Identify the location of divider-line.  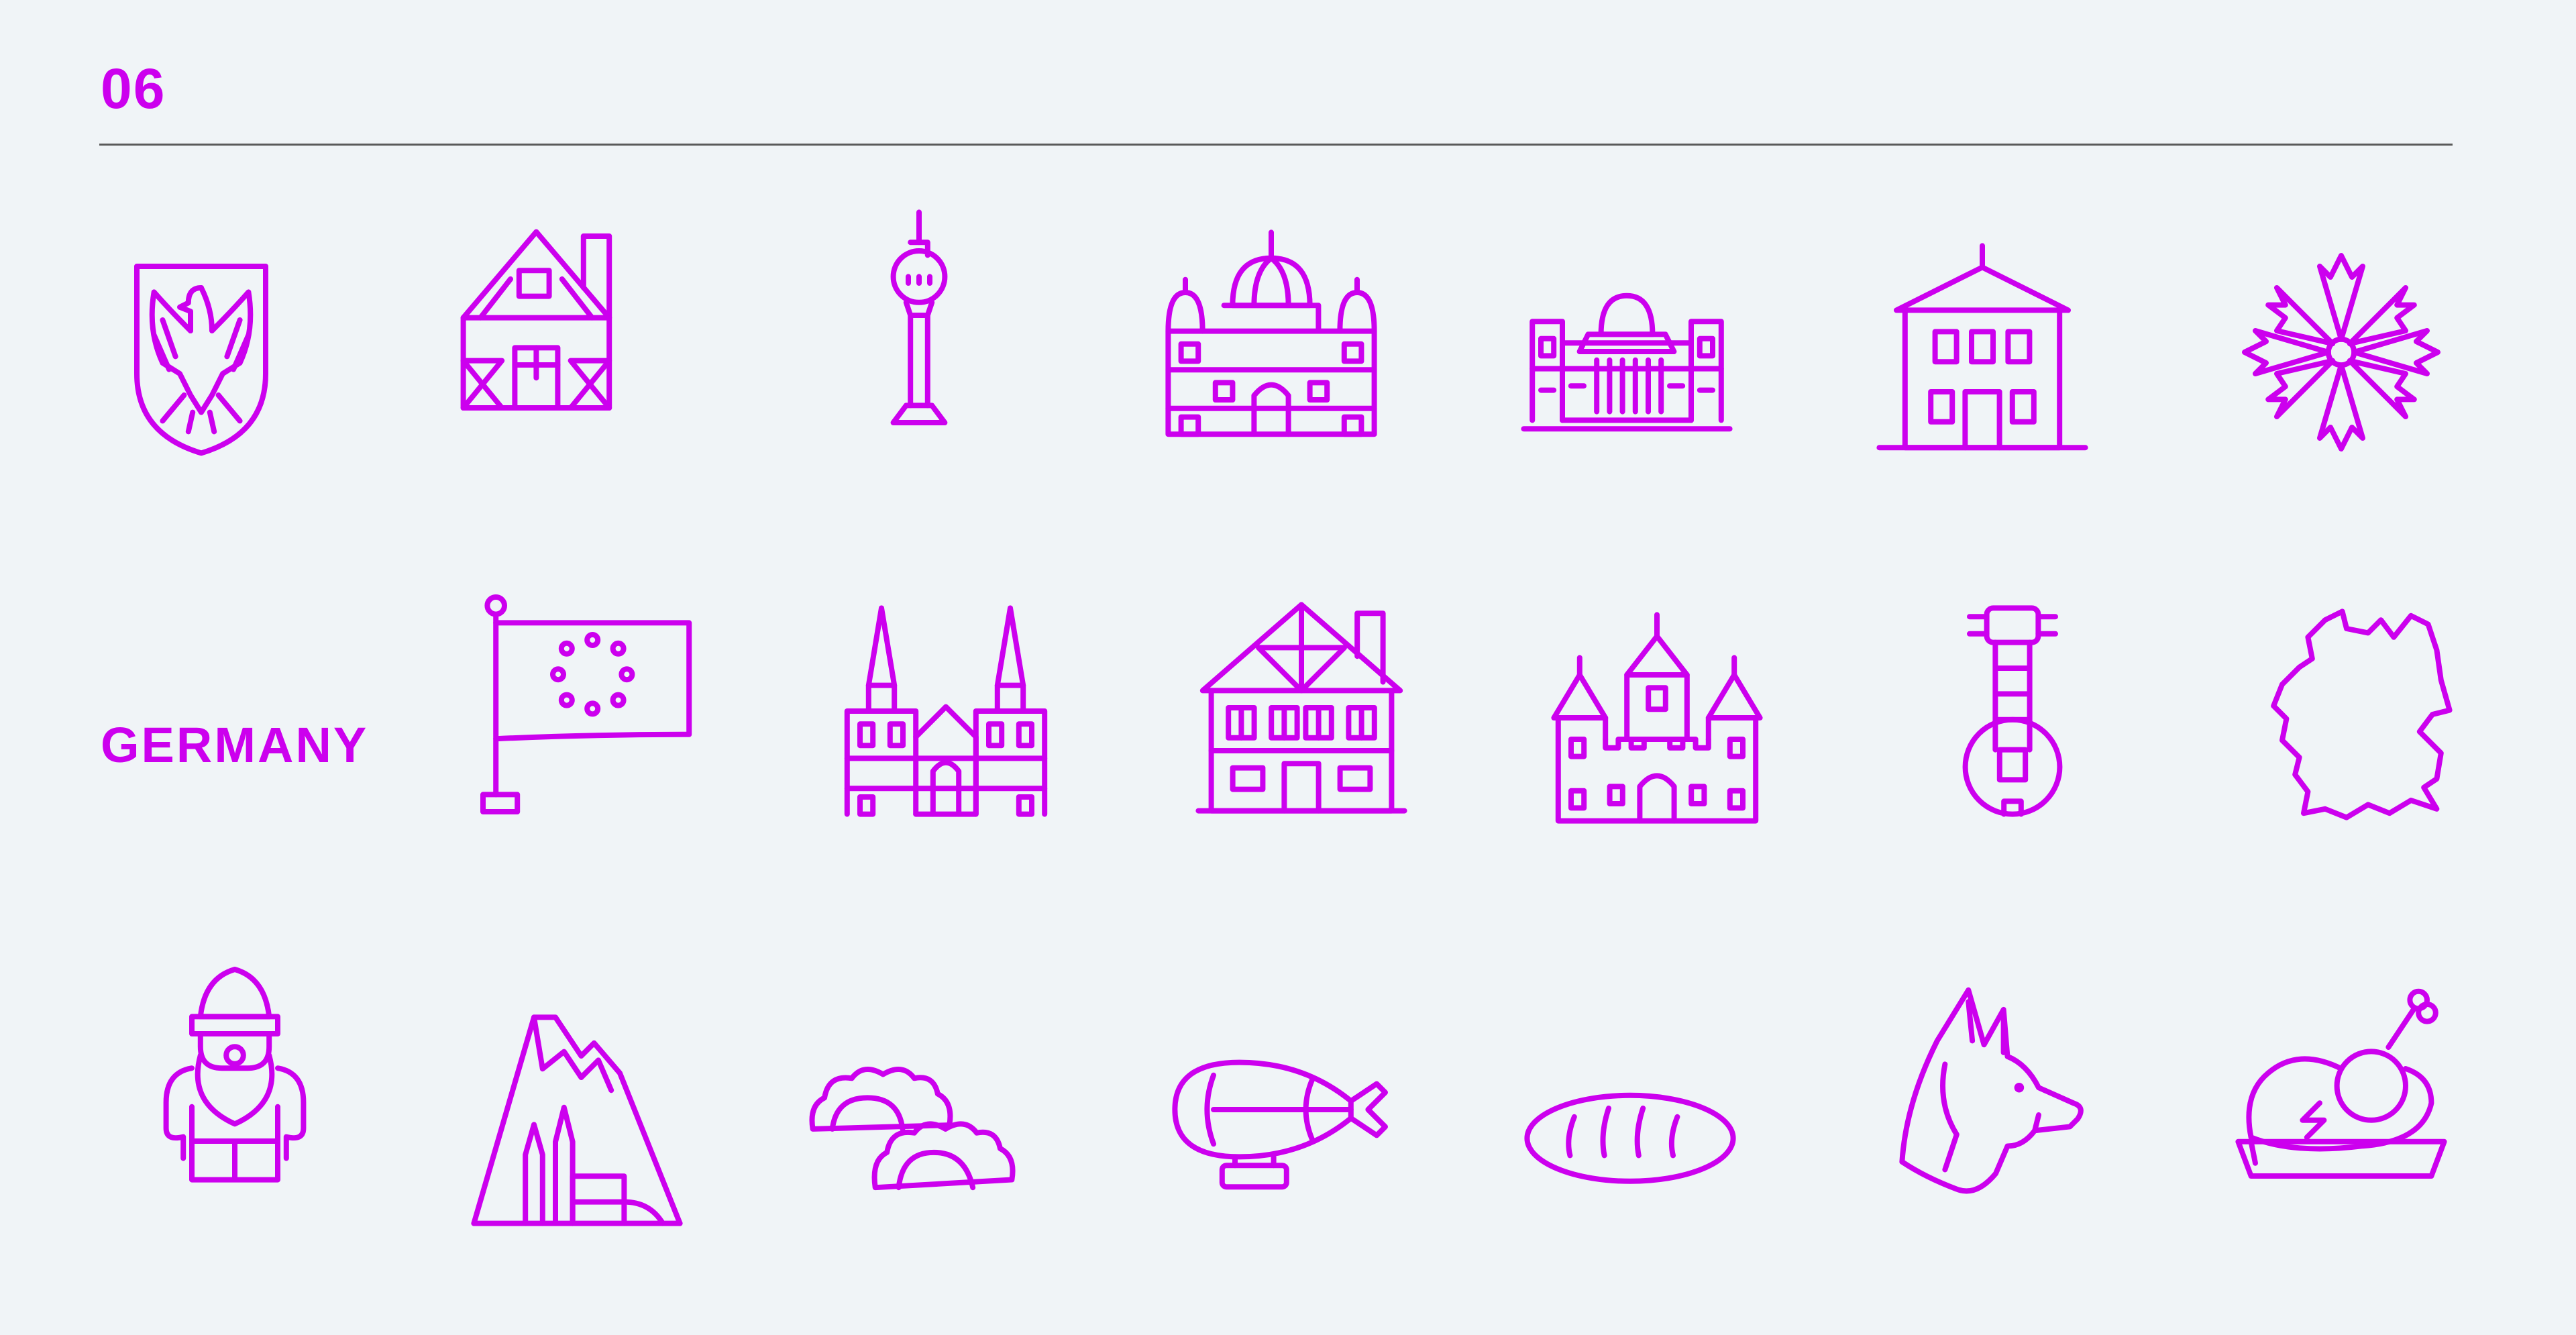
(1276, 145).